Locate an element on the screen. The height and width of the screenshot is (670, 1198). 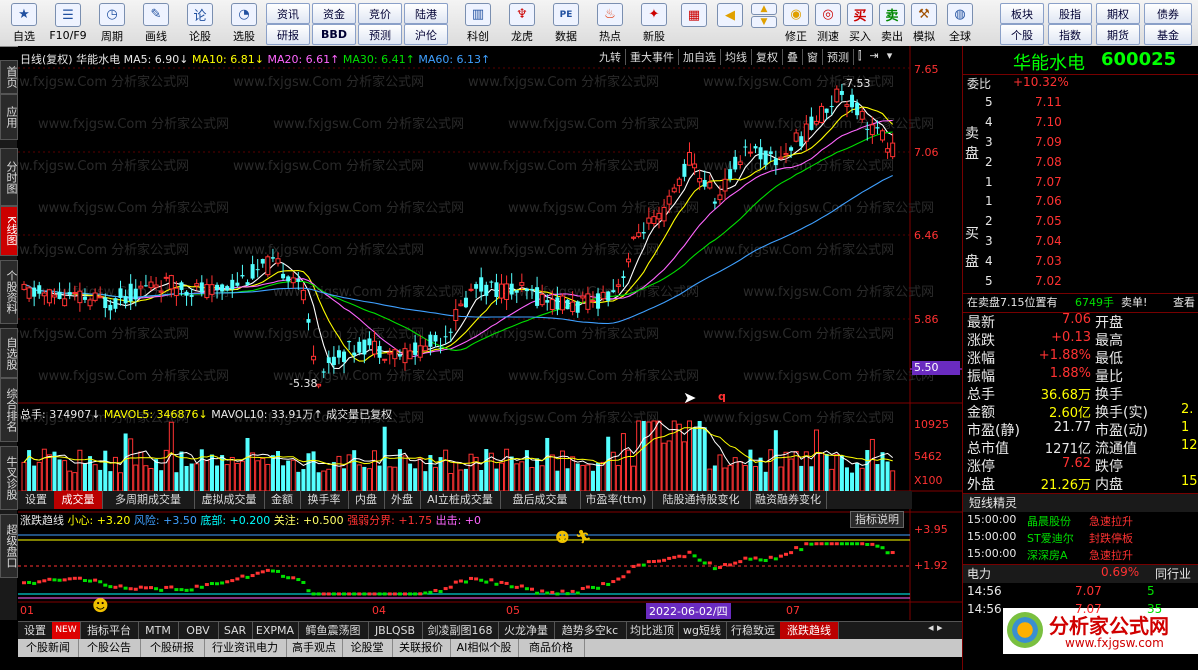
major-events-button: 重大事件 is located at coordinates (652, 57).